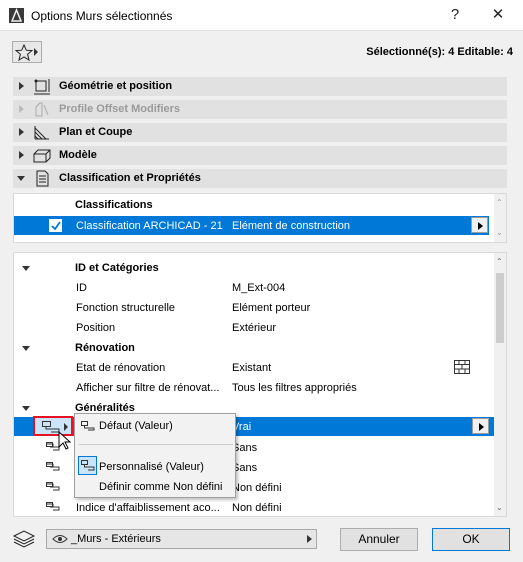 The image size is (523, 562). I want to click on favorites-button, so click(27, 52).